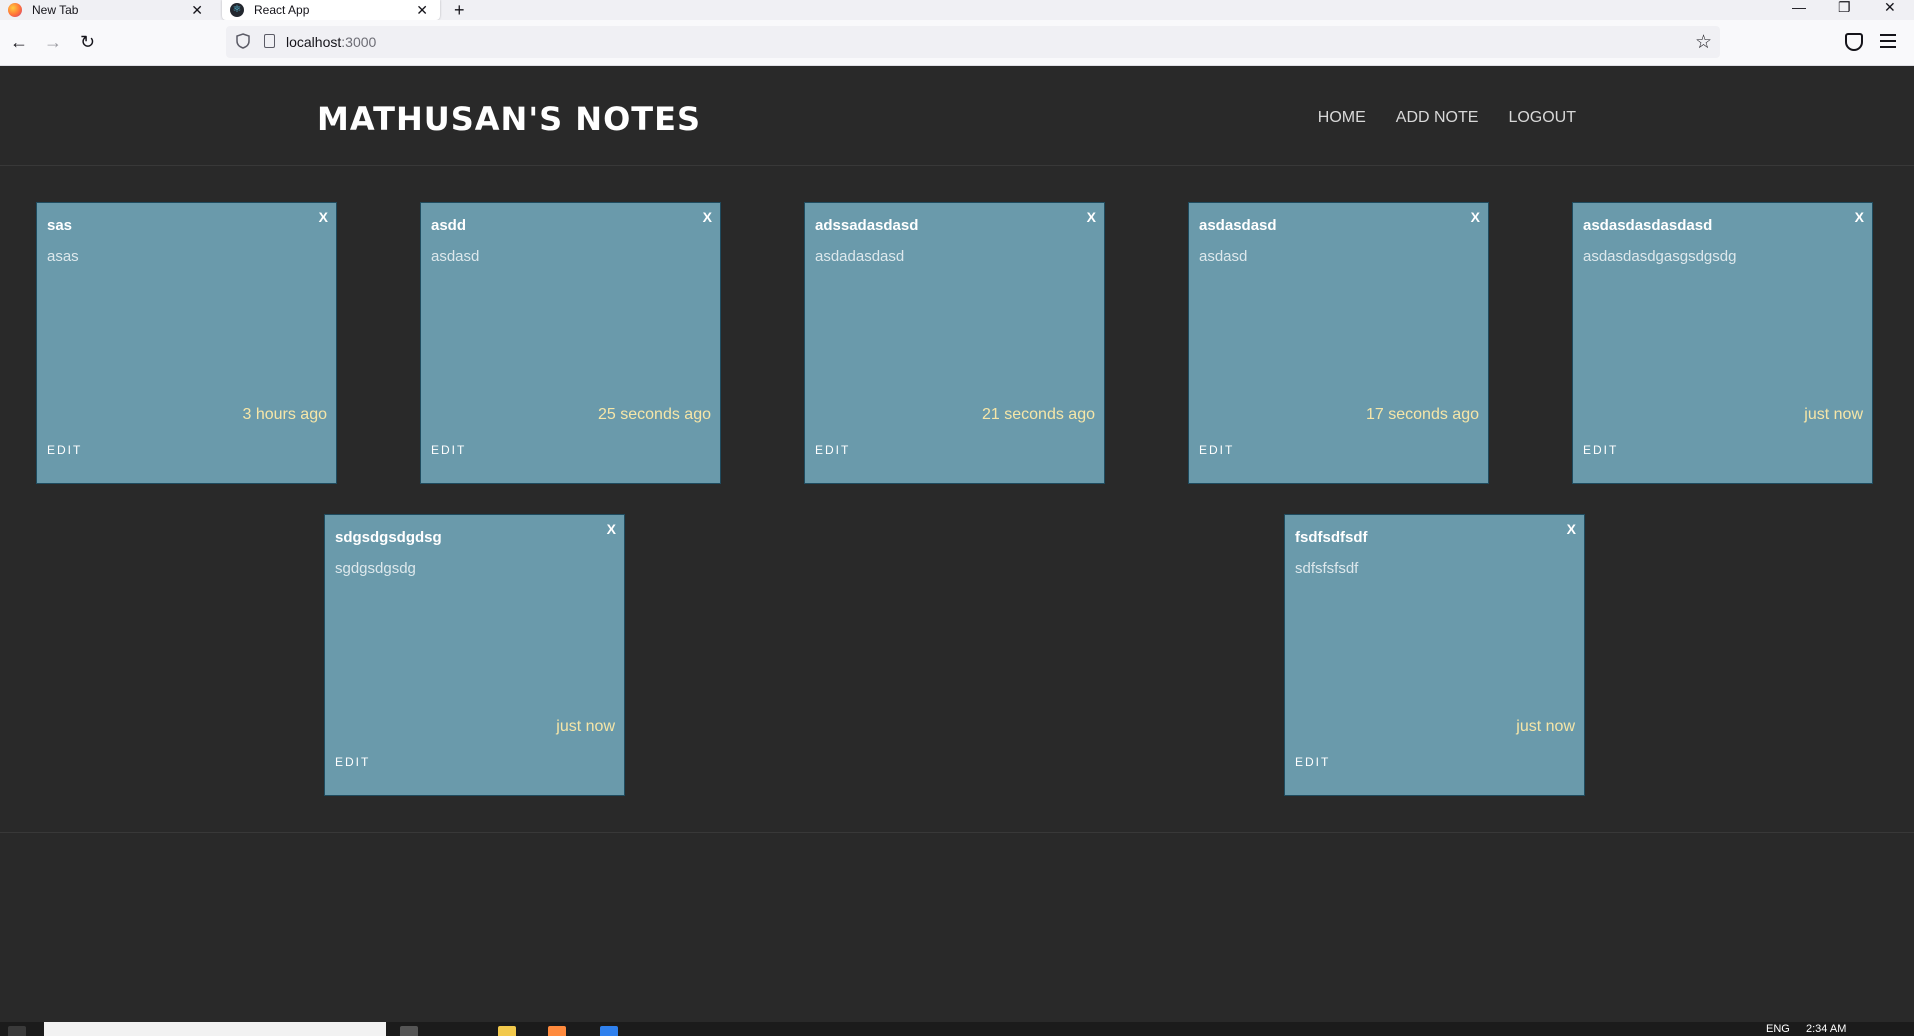 The height and width of the screenshot is (1036, 1914). What do you see at coordinates (1799, 7) in the screenshot?
I see `minimize-icon: —` at bounding box center [1799, 7].